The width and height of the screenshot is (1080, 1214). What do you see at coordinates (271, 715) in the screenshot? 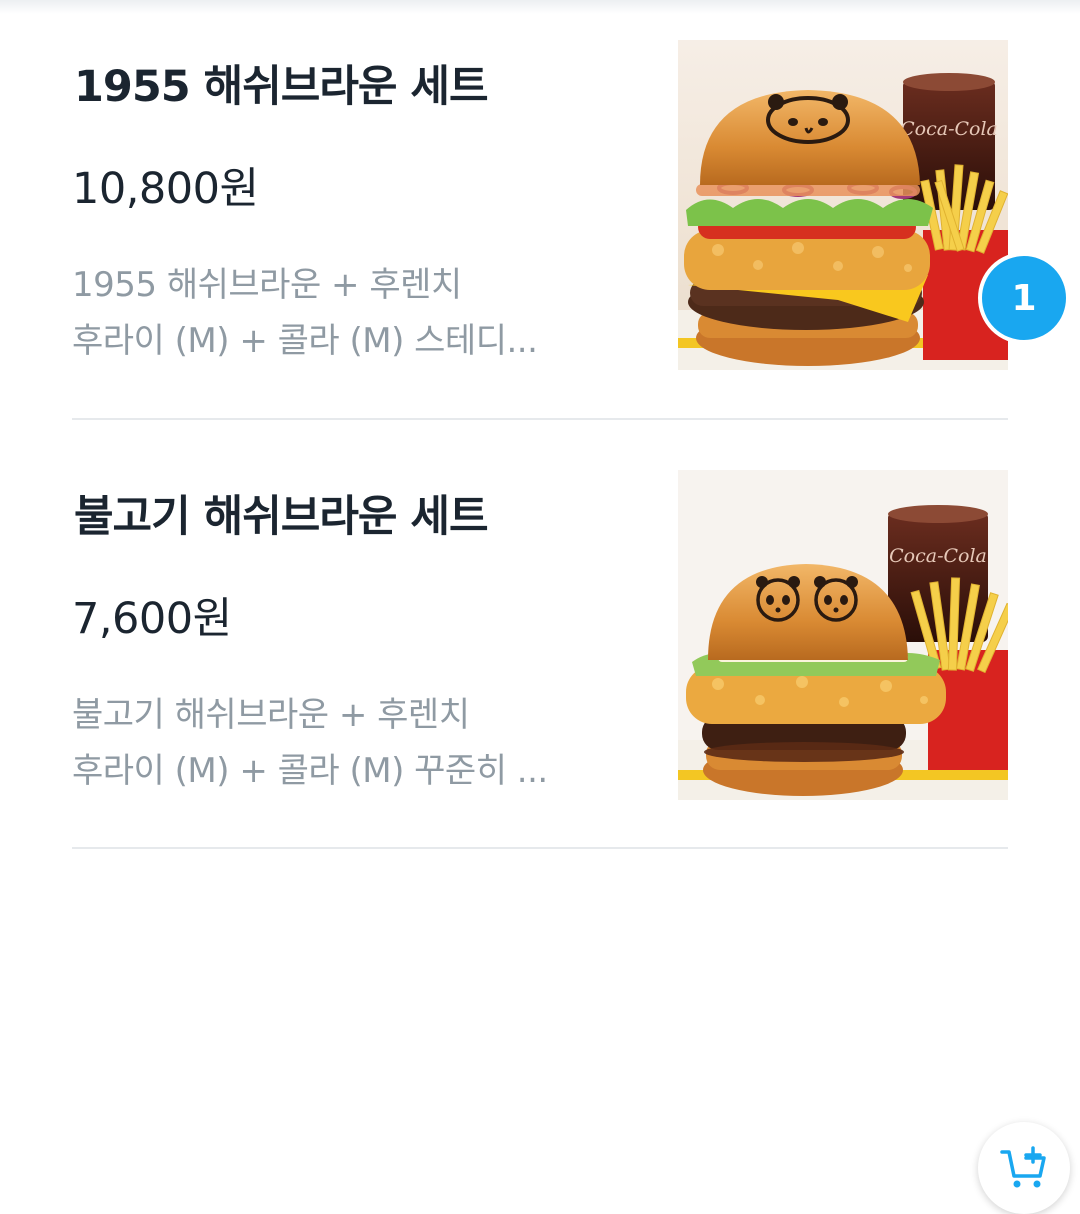
I see `item-description-line: 불고기 해쉬브라운 + 후렌치` at bounding box center [271, 715].